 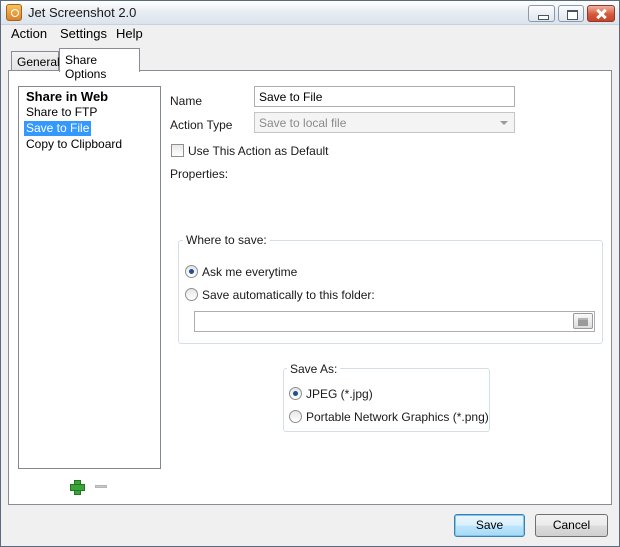 I want to click on list-group-share-in-web: Share in Web, so click(x=67, y=96).